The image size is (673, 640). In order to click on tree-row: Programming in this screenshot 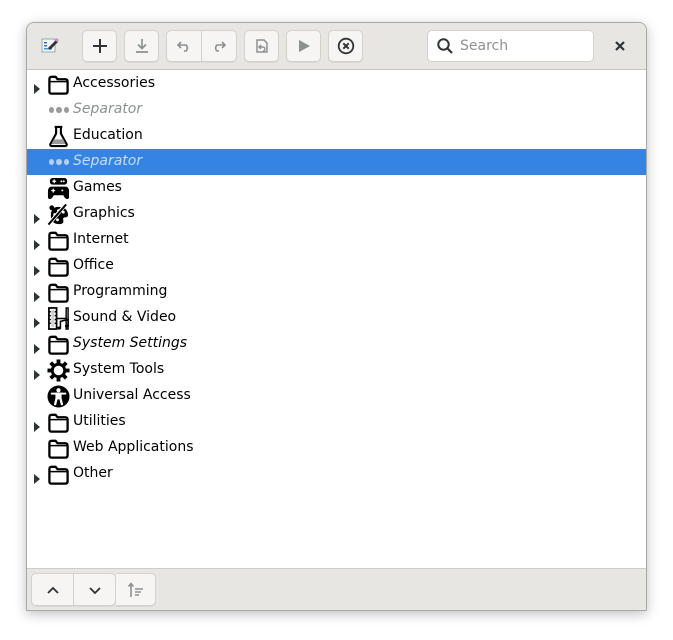, I will do `click(336, 292)`.